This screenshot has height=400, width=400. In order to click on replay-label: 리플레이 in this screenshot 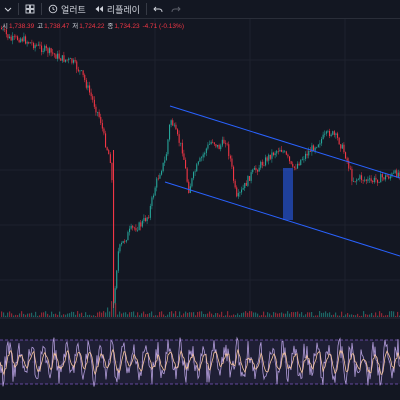, I will do `click(123, 9)`.